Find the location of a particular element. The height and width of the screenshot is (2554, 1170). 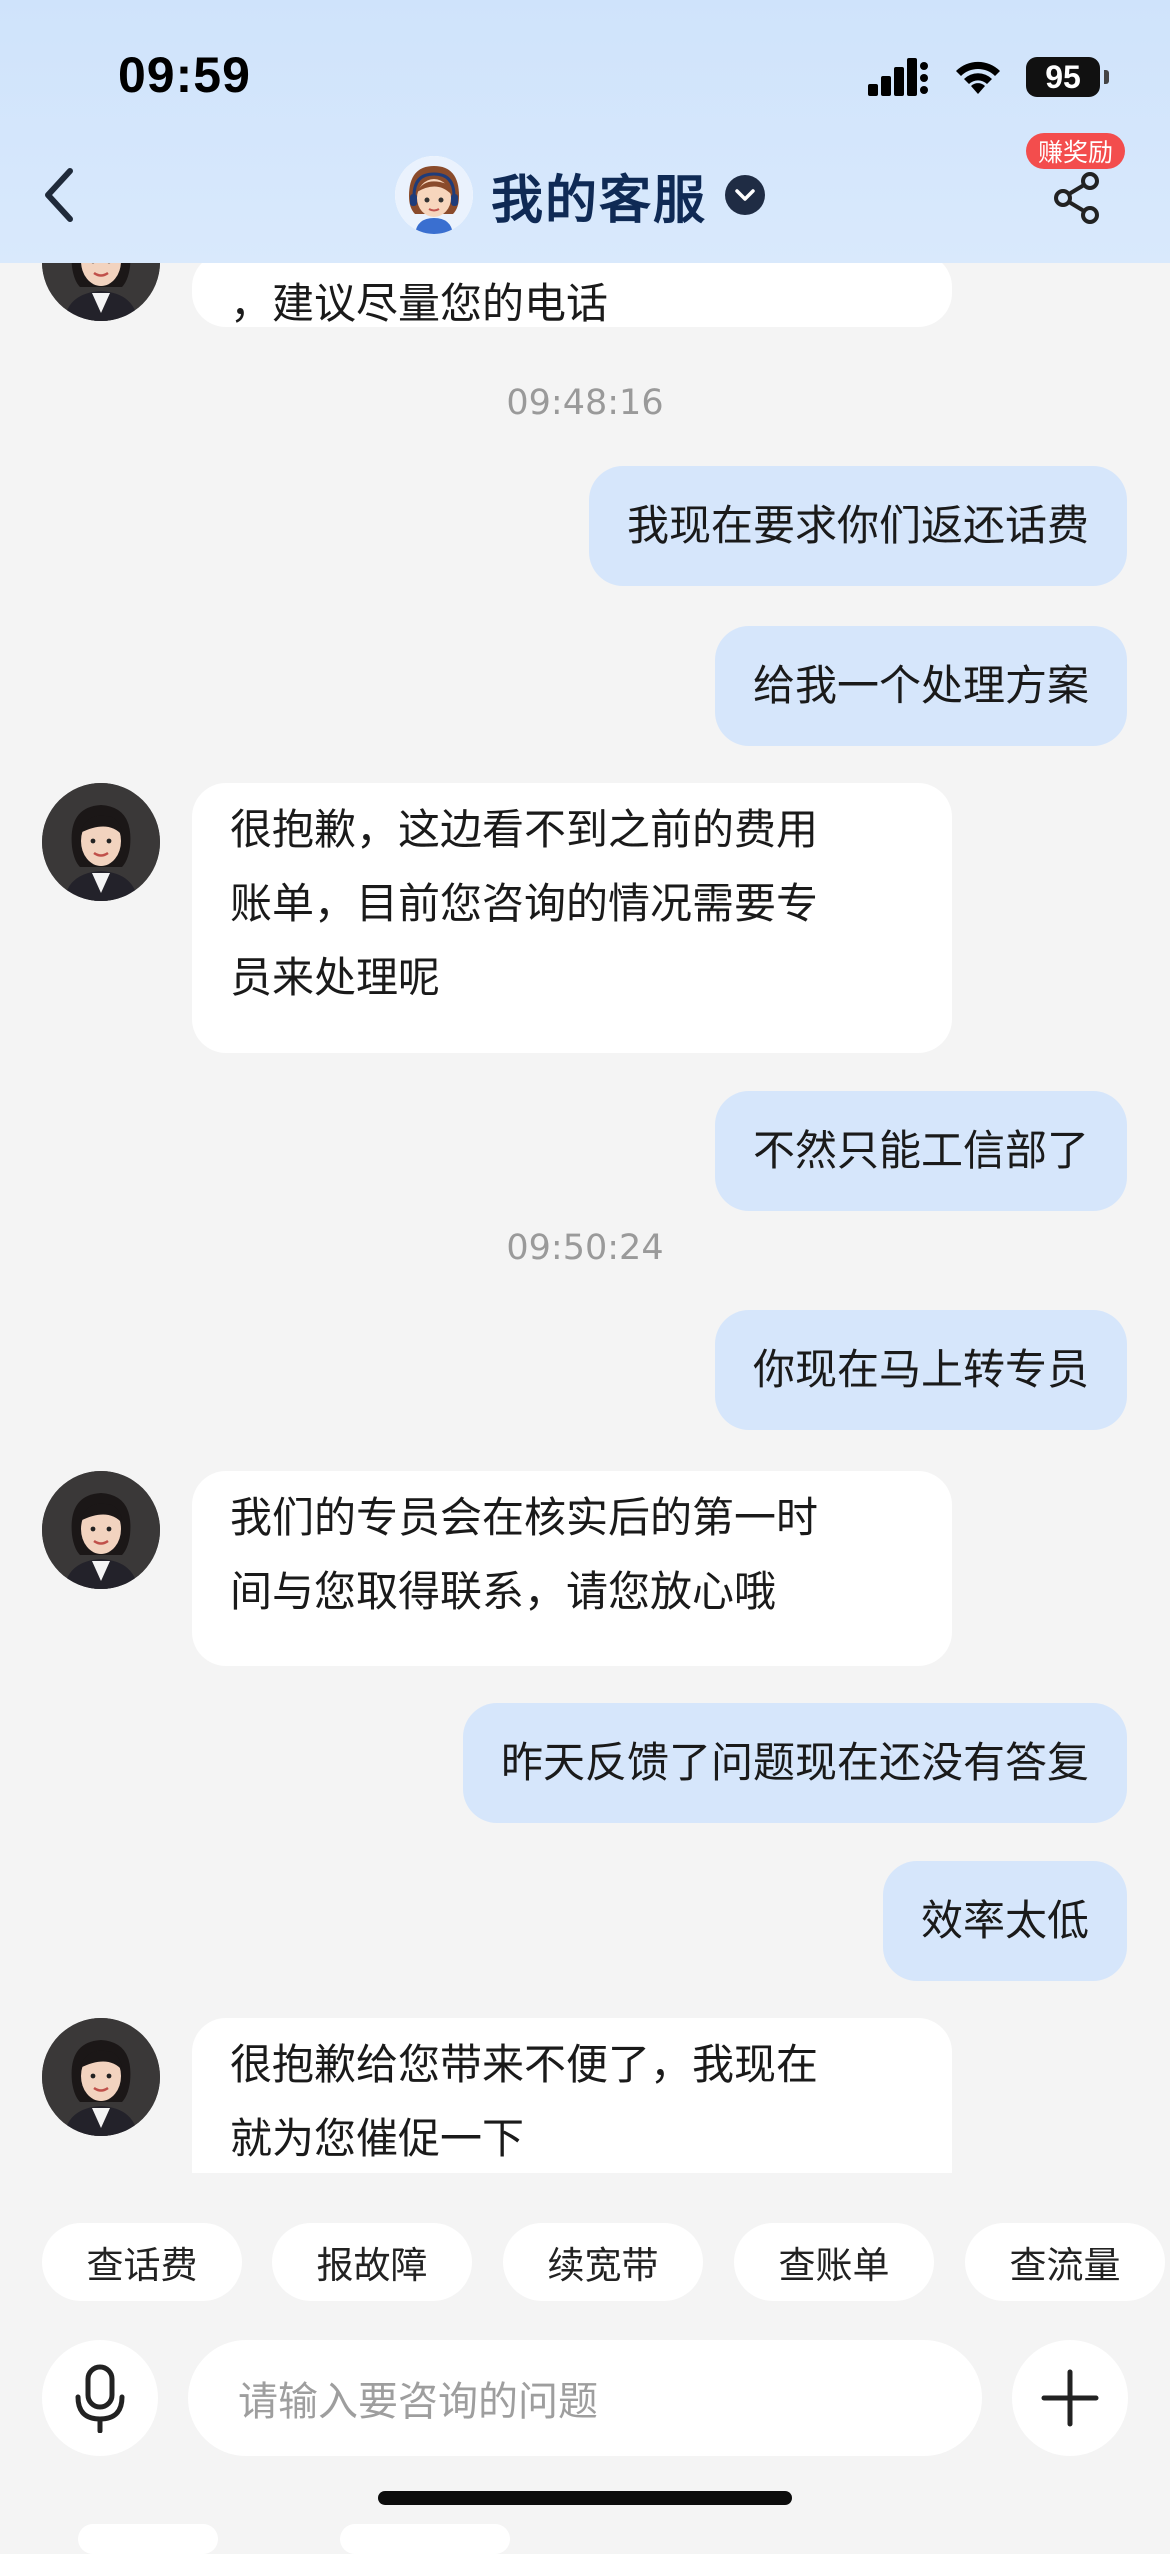

agent-message: 很抱歉给您带来不便了，我现在 就为您催促一下 is located at coordinates (572, 2095).